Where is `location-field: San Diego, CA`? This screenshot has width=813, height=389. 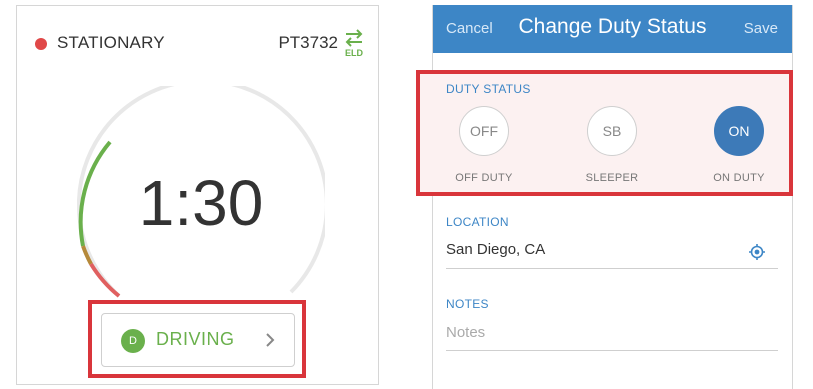 location-field: San Diego, CA is located at coordinates (495, 249).